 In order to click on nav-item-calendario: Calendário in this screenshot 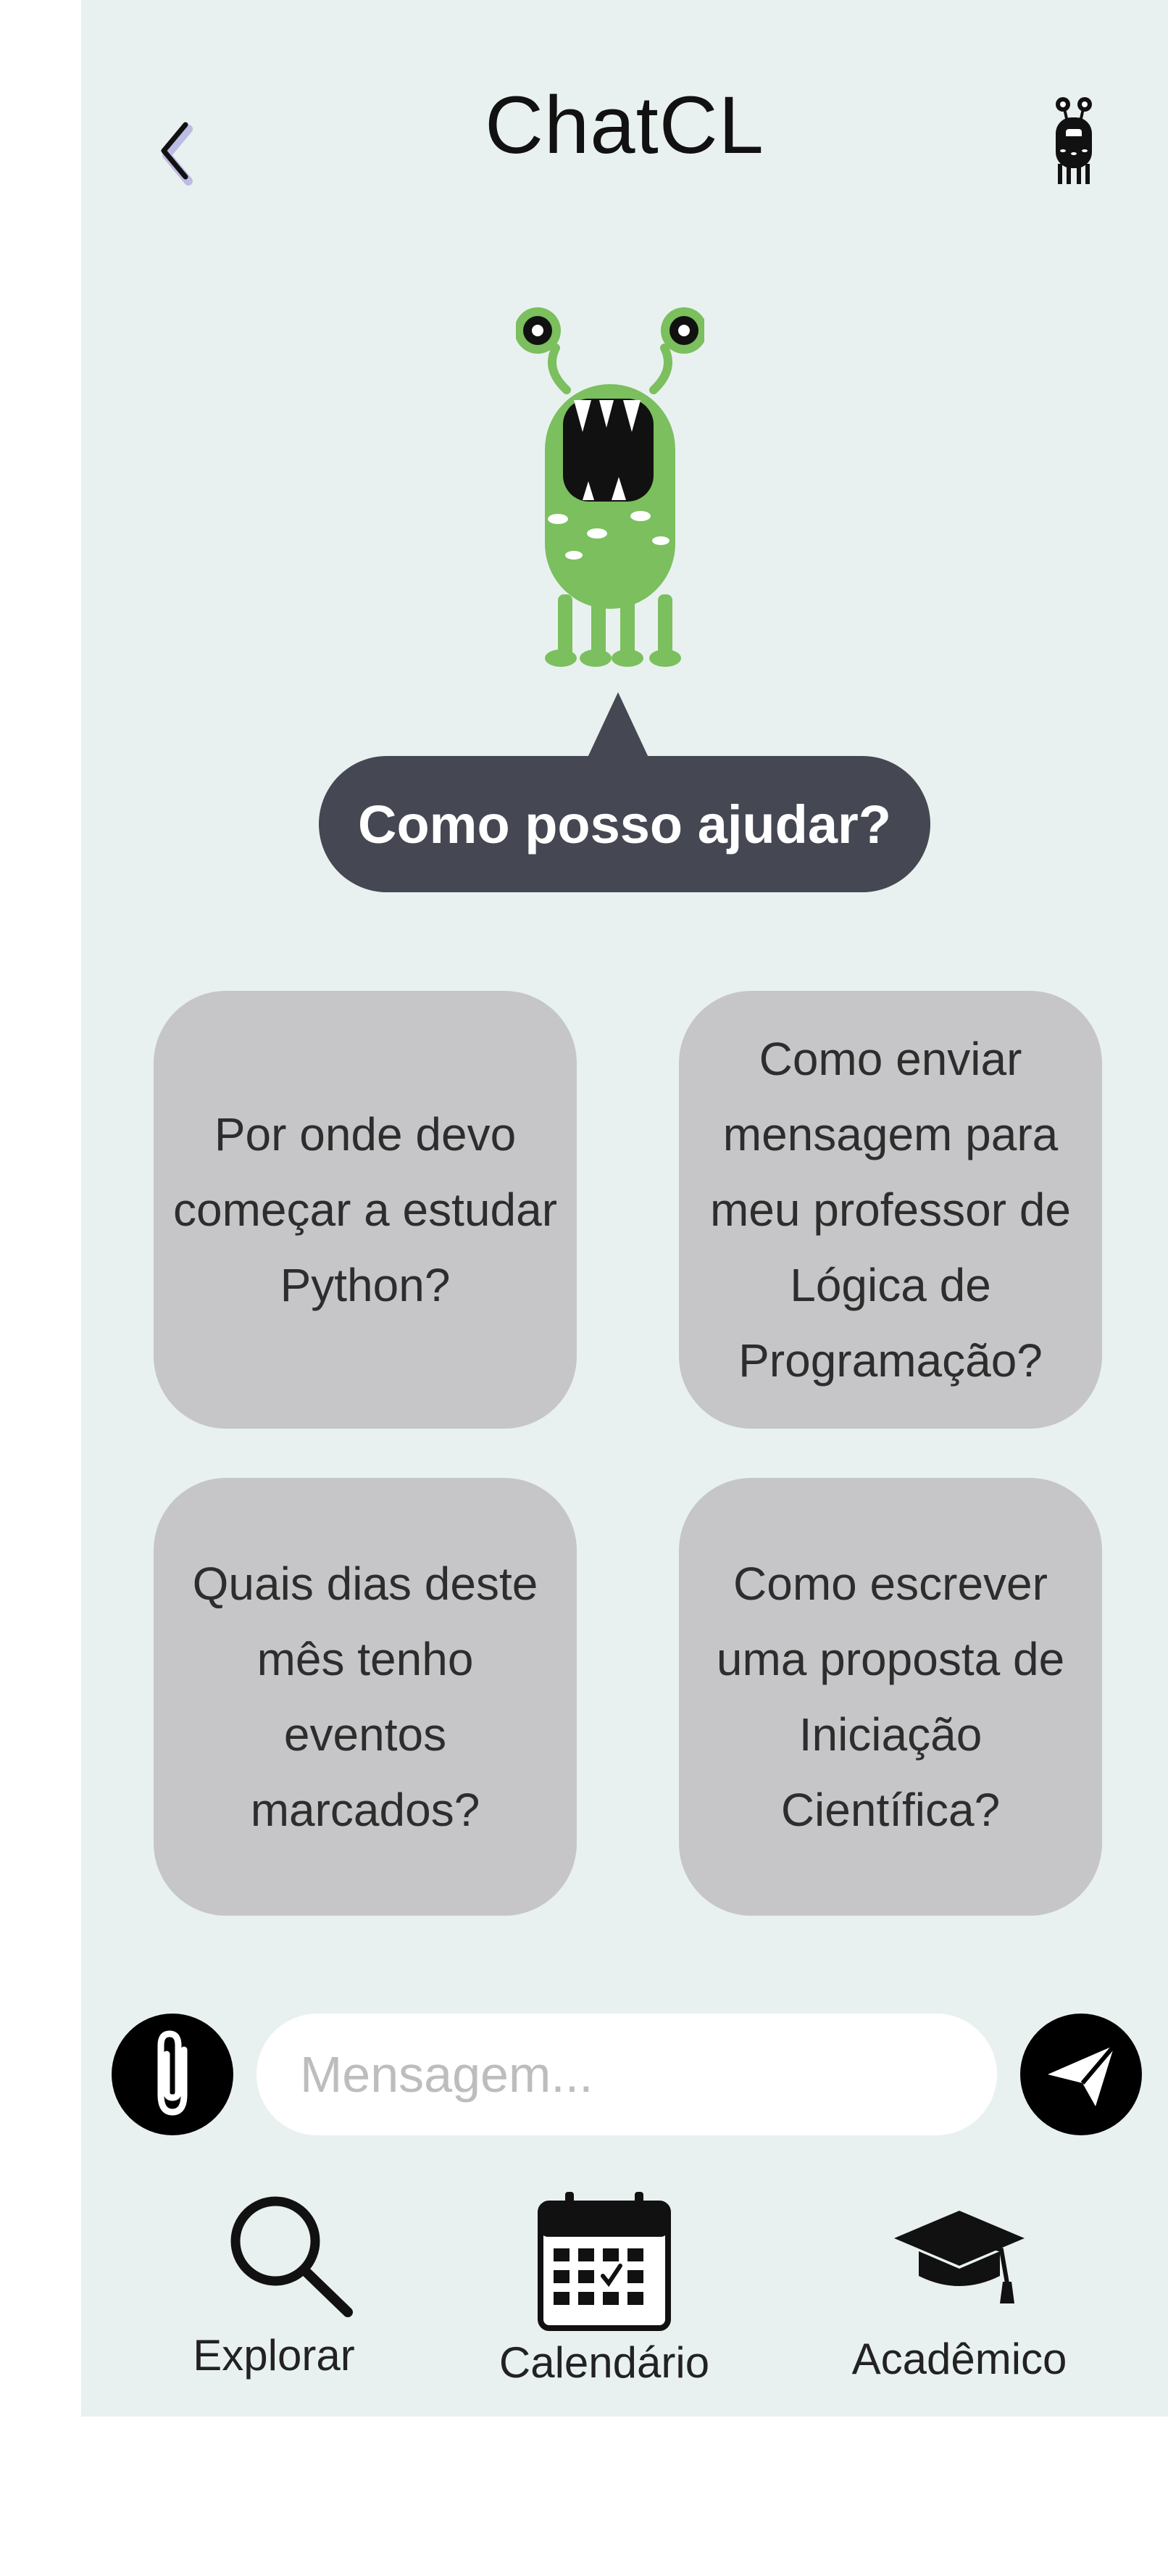, I will do `click(604, 2297)`.